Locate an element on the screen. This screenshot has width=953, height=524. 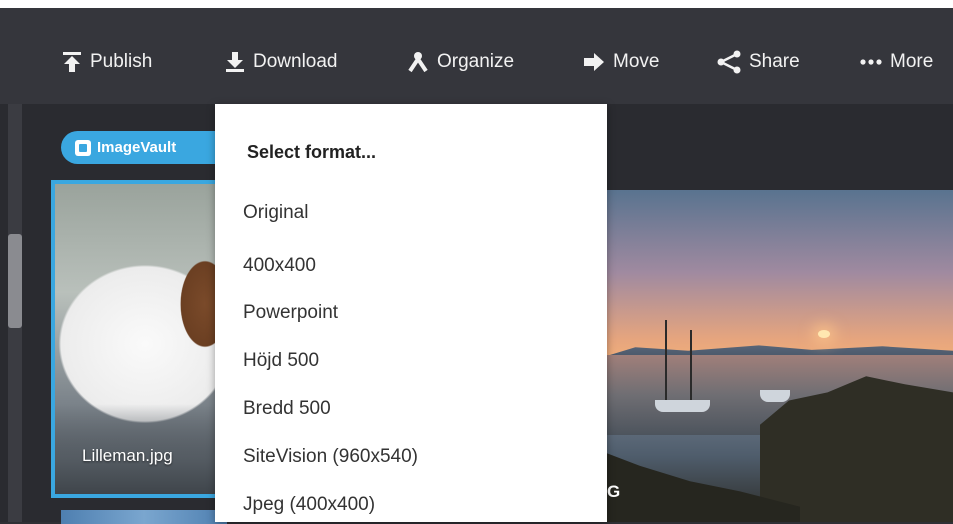
top-strip is located at coordinates (476, 4).